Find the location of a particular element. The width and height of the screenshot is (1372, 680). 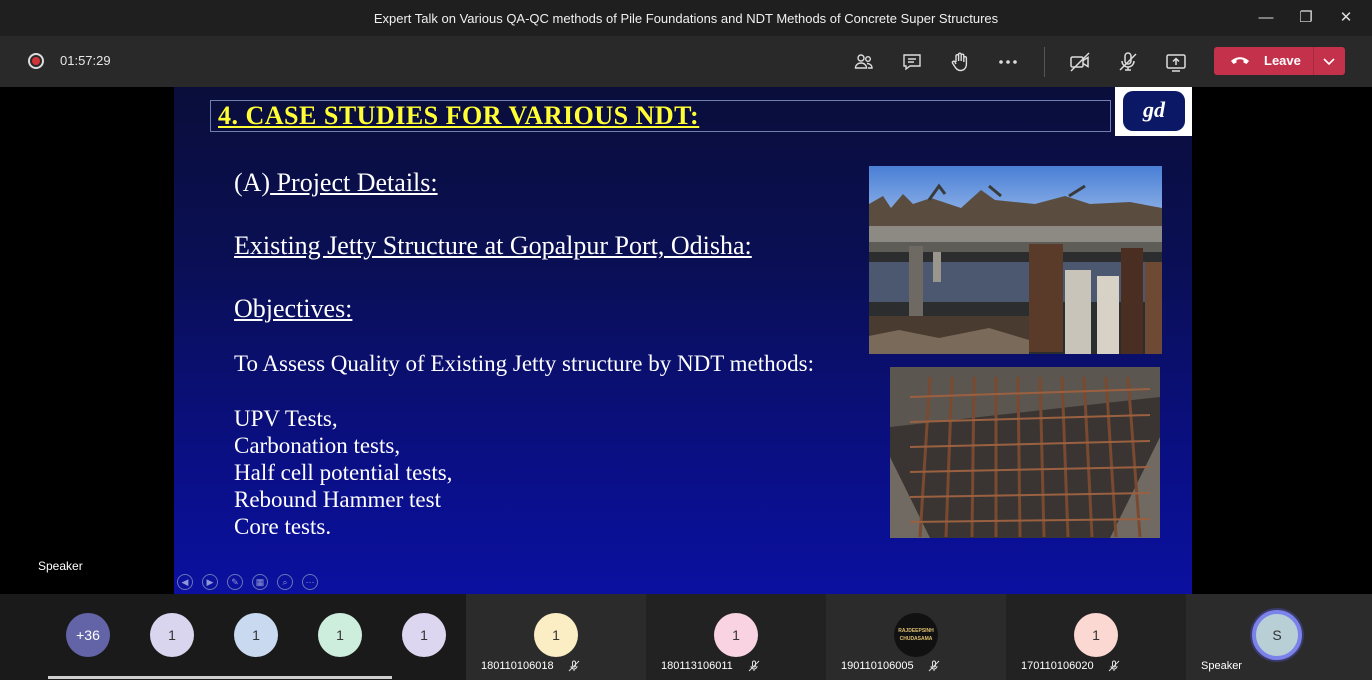

recording-icon is located at coordinates (36, 61).